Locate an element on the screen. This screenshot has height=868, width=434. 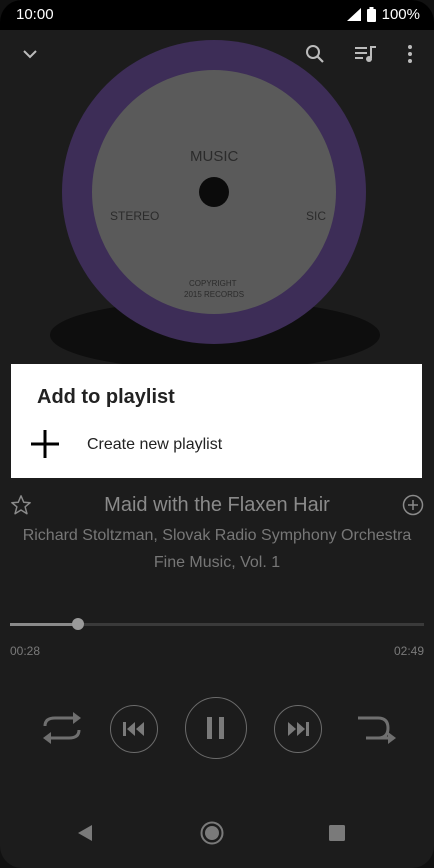
battery-percent: 100% is located at coordinates (400, 14).